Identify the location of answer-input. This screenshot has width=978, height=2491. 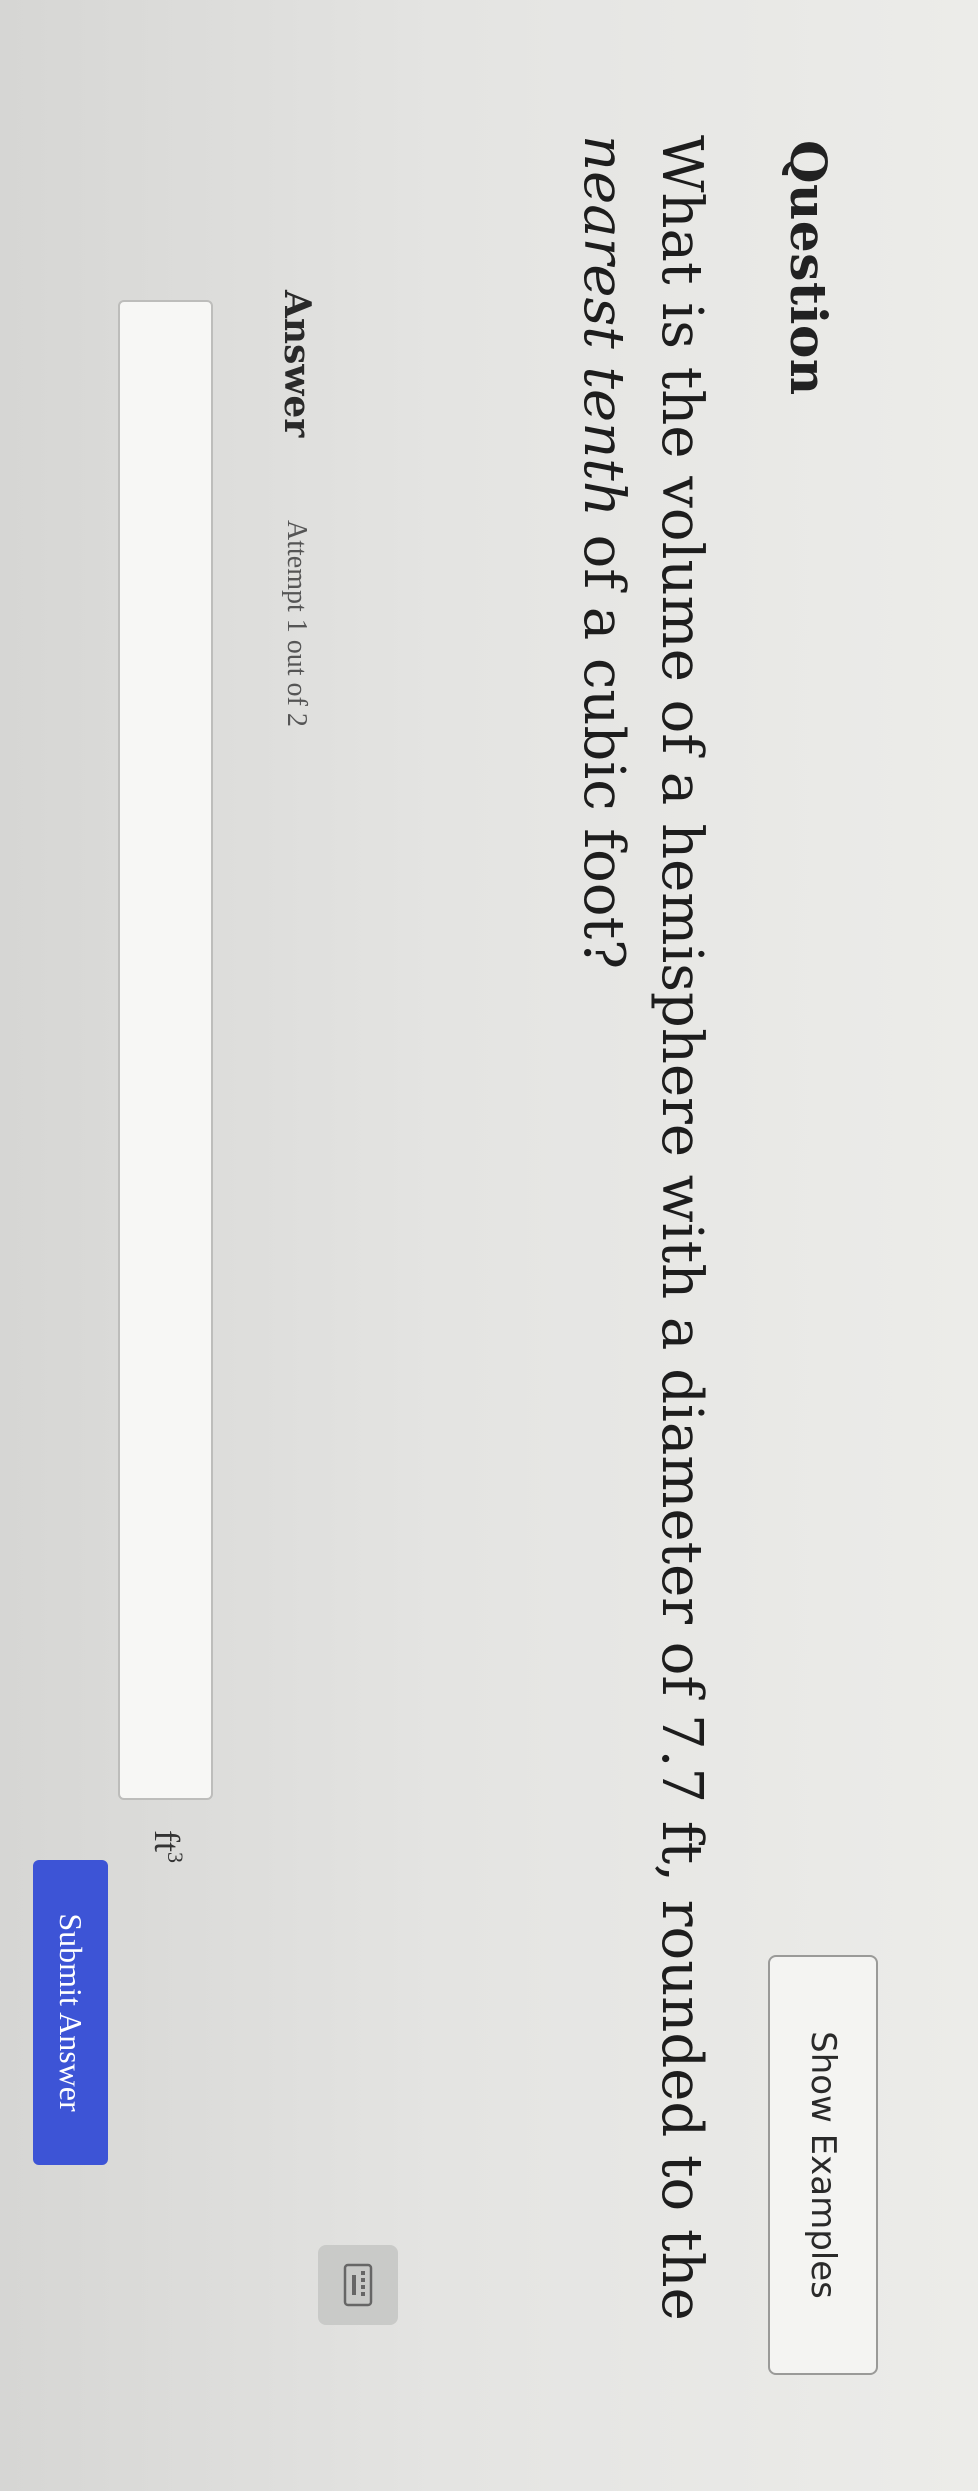
(165, 1050).